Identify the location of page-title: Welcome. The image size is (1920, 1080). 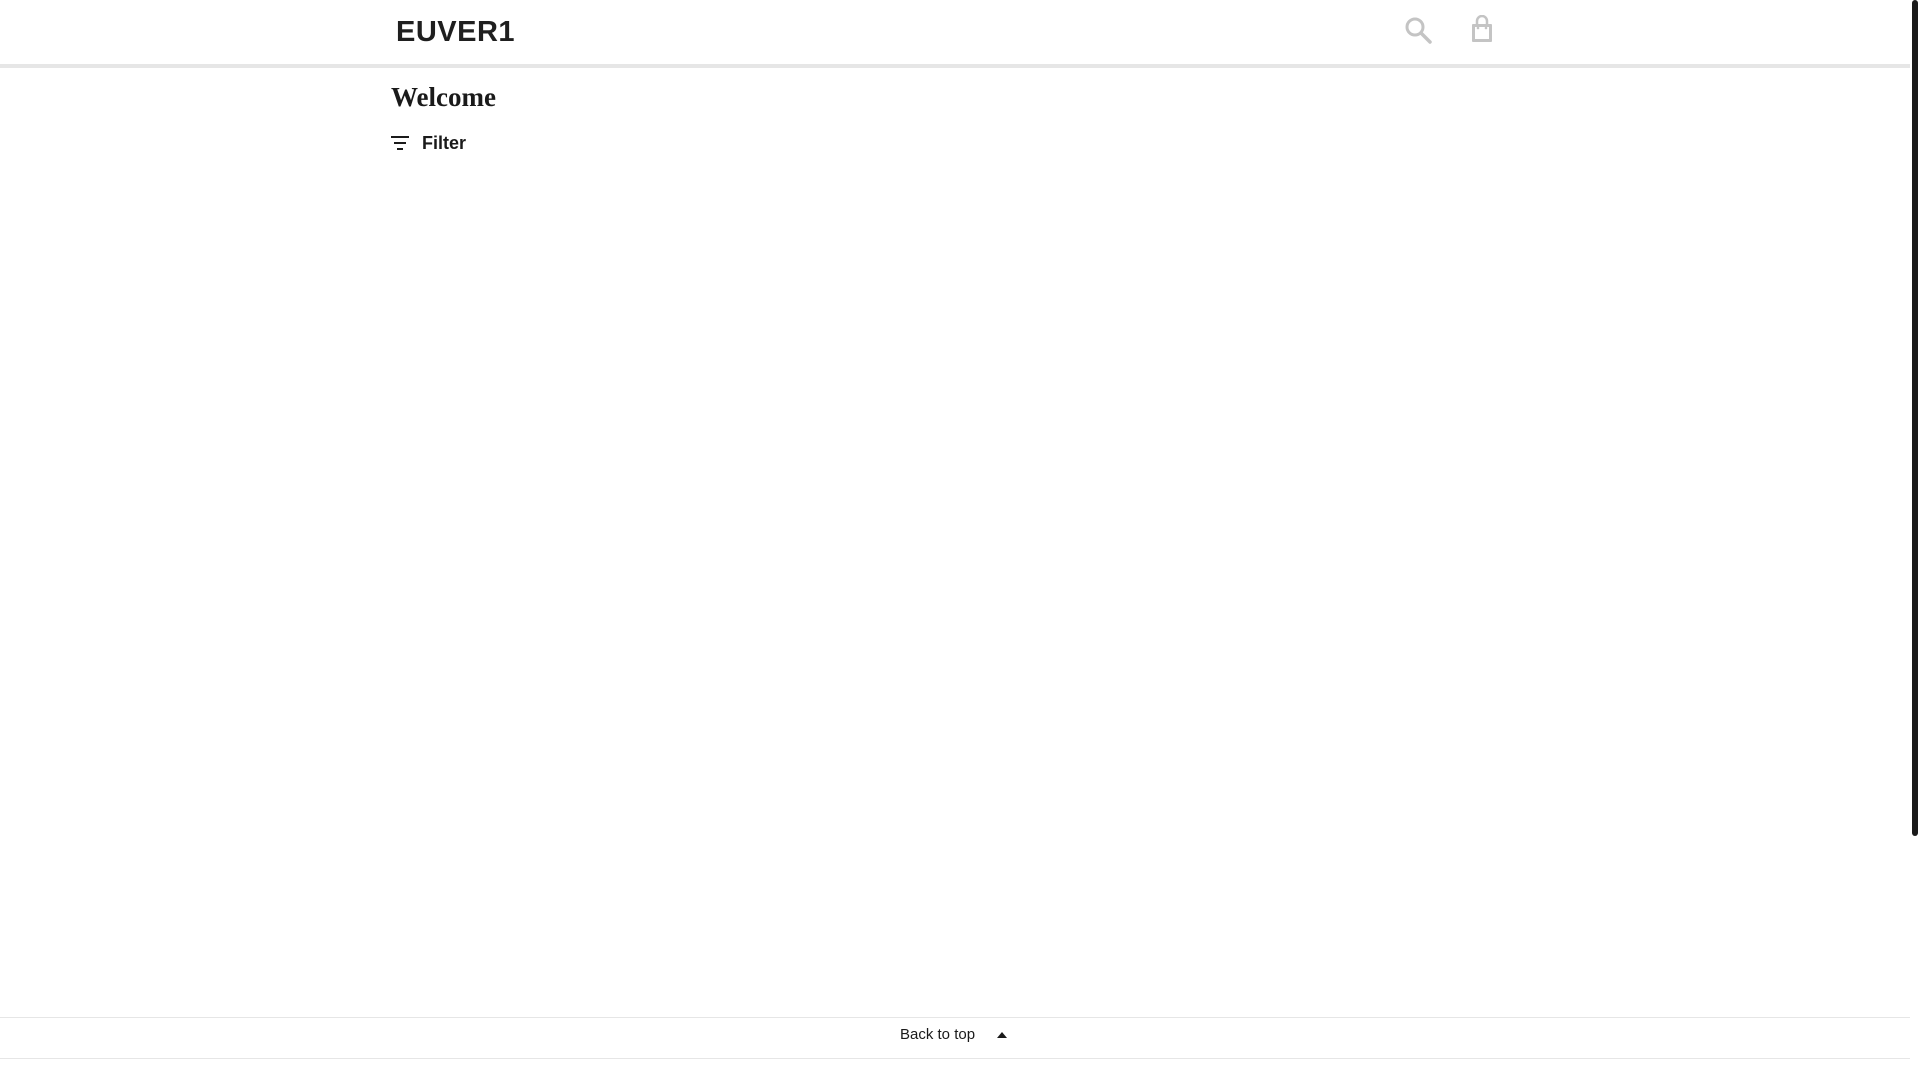
(443, 97).